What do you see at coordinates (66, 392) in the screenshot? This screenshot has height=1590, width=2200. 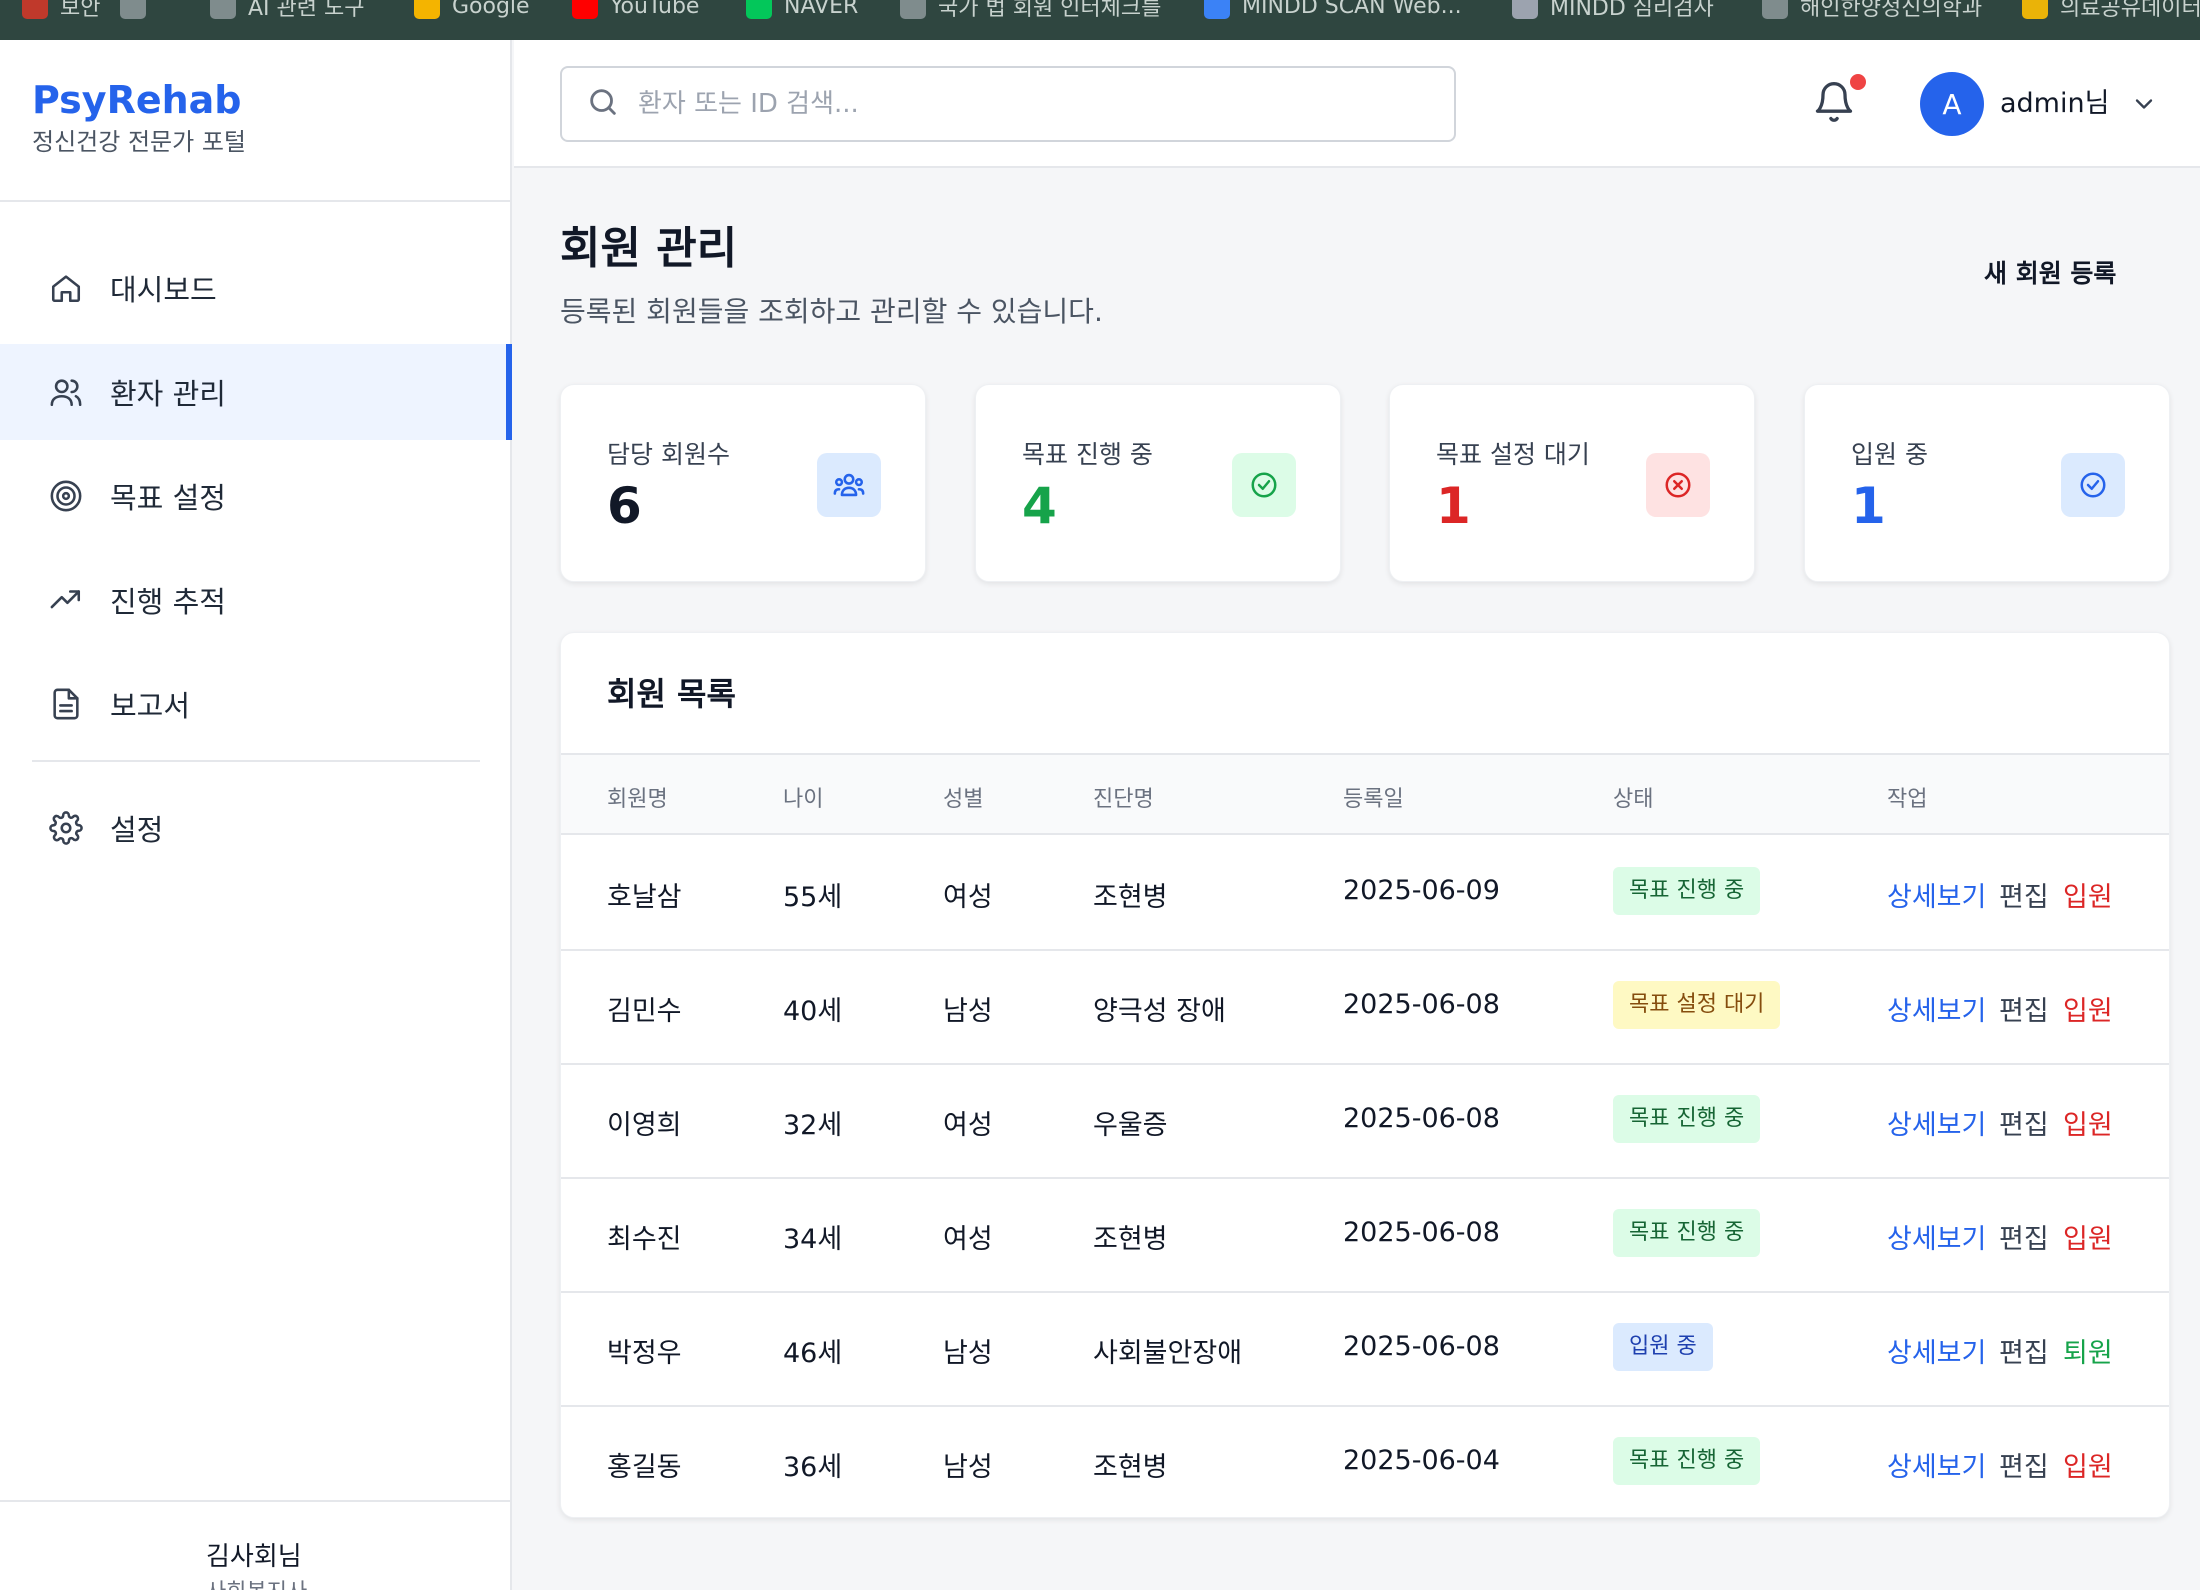 I see `users-icon` at bounding box center [66, 392].